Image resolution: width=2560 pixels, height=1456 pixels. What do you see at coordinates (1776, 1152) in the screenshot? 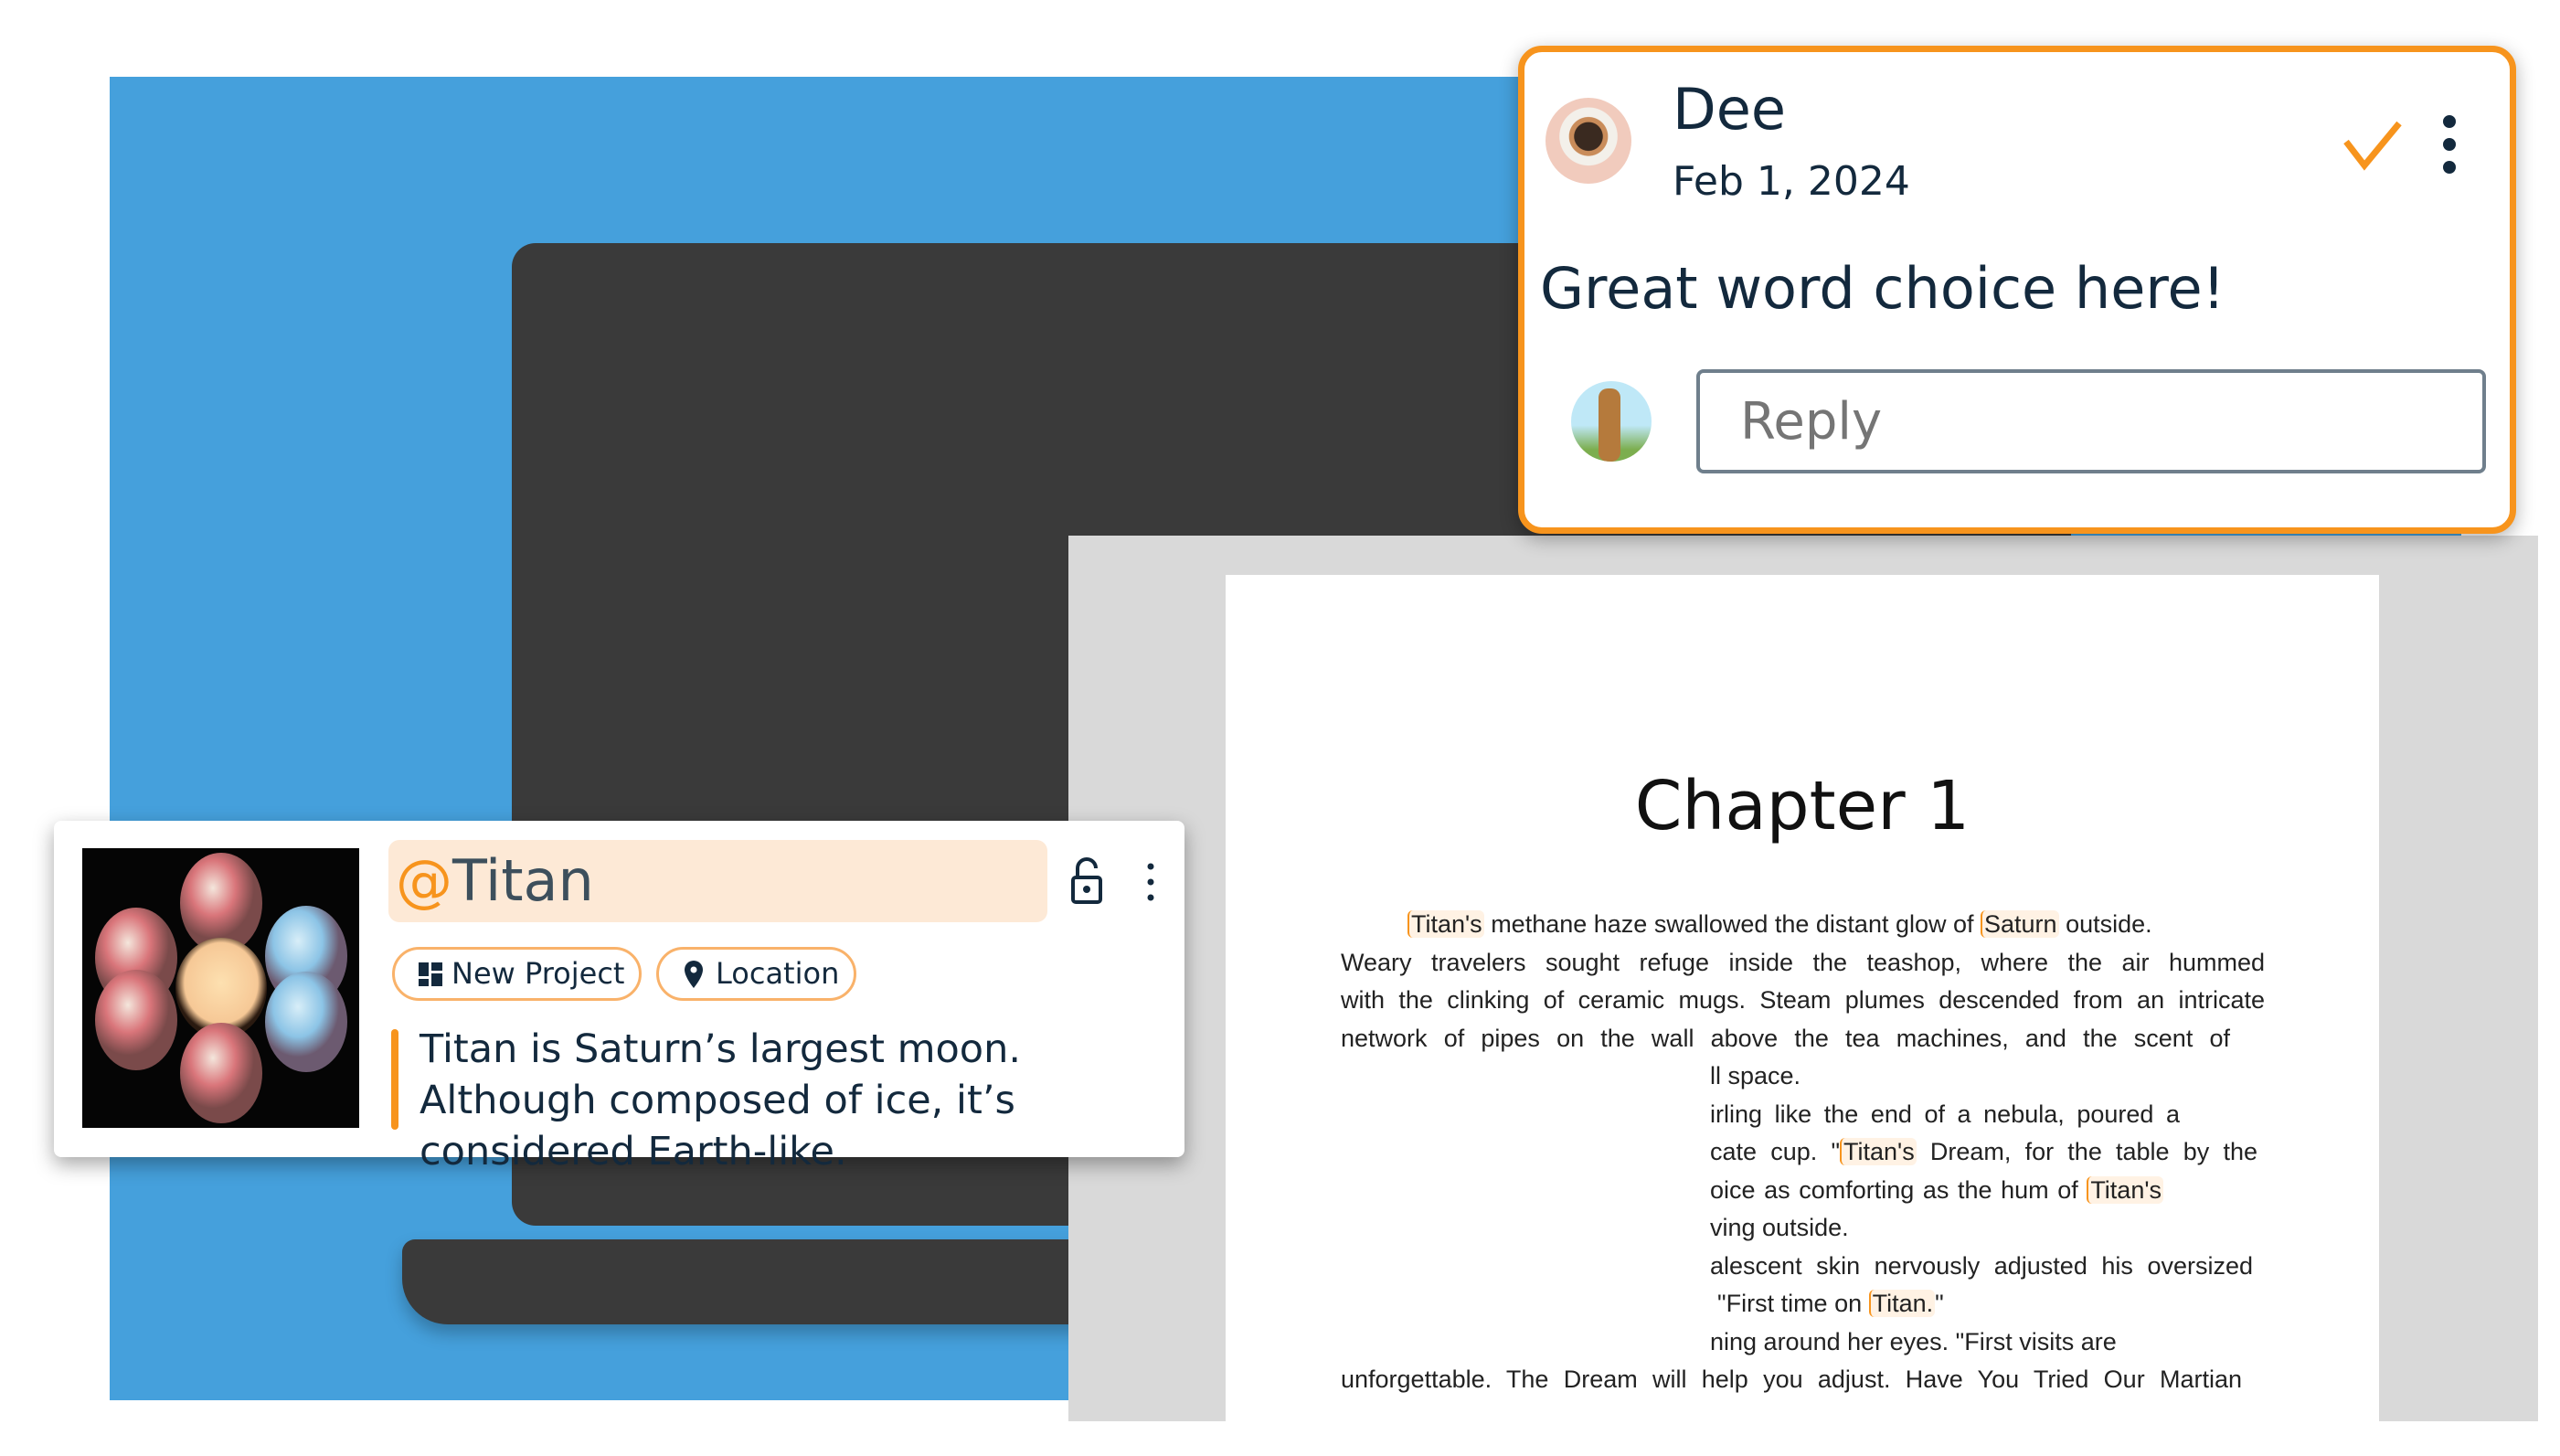
I see `text-run: cate cup. "` at bounding box center [1776, 1152].